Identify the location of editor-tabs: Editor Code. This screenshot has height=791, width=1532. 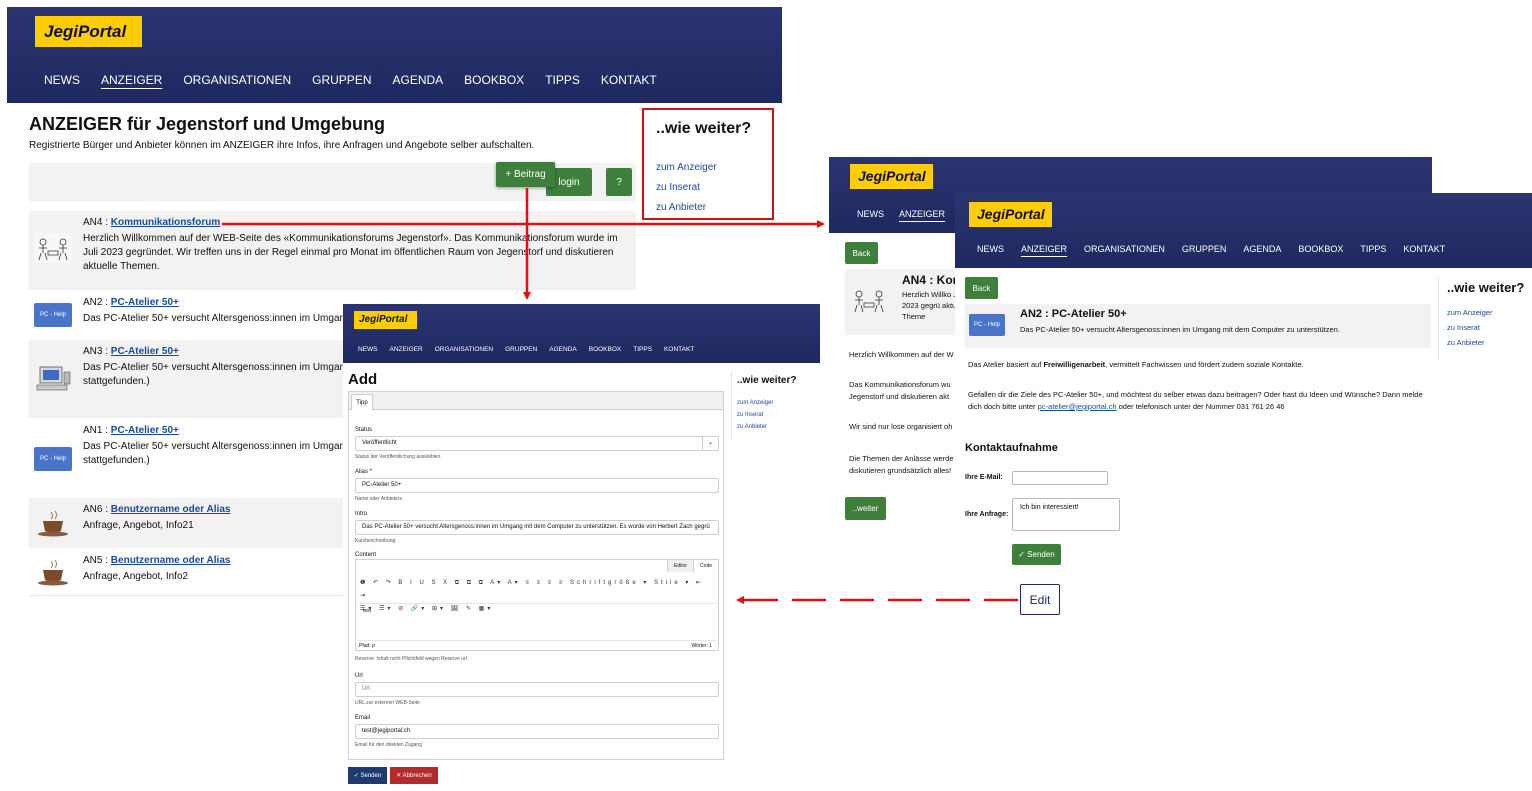
(692, 566).